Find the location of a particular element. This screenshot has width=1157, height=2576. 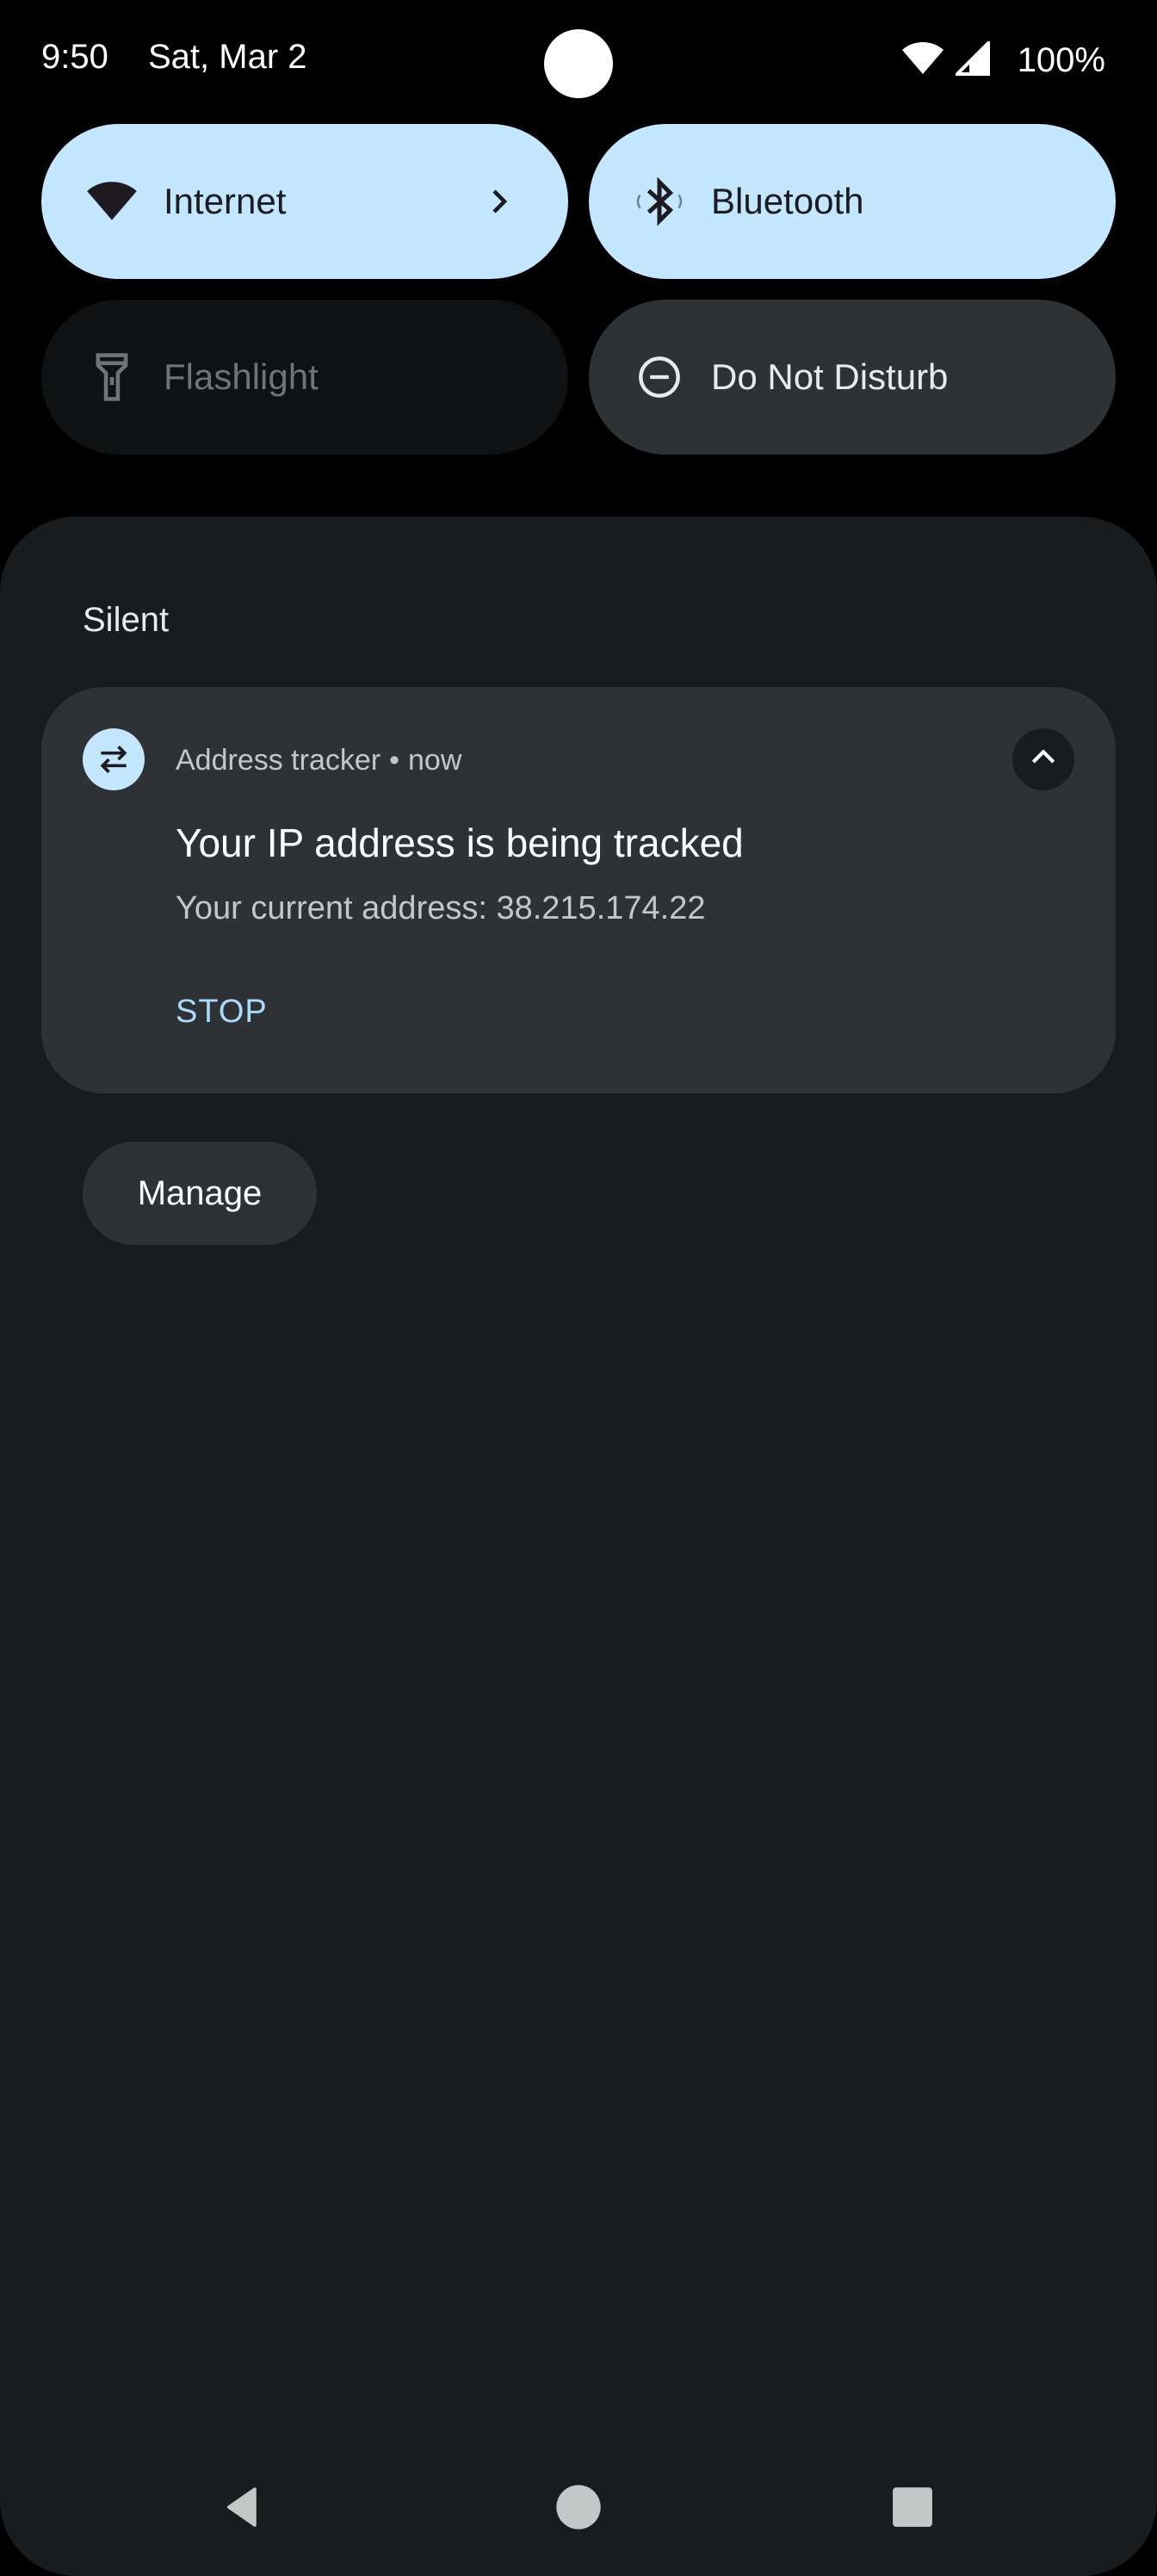

tile-label: Internet is located at coordinates (225, 201).